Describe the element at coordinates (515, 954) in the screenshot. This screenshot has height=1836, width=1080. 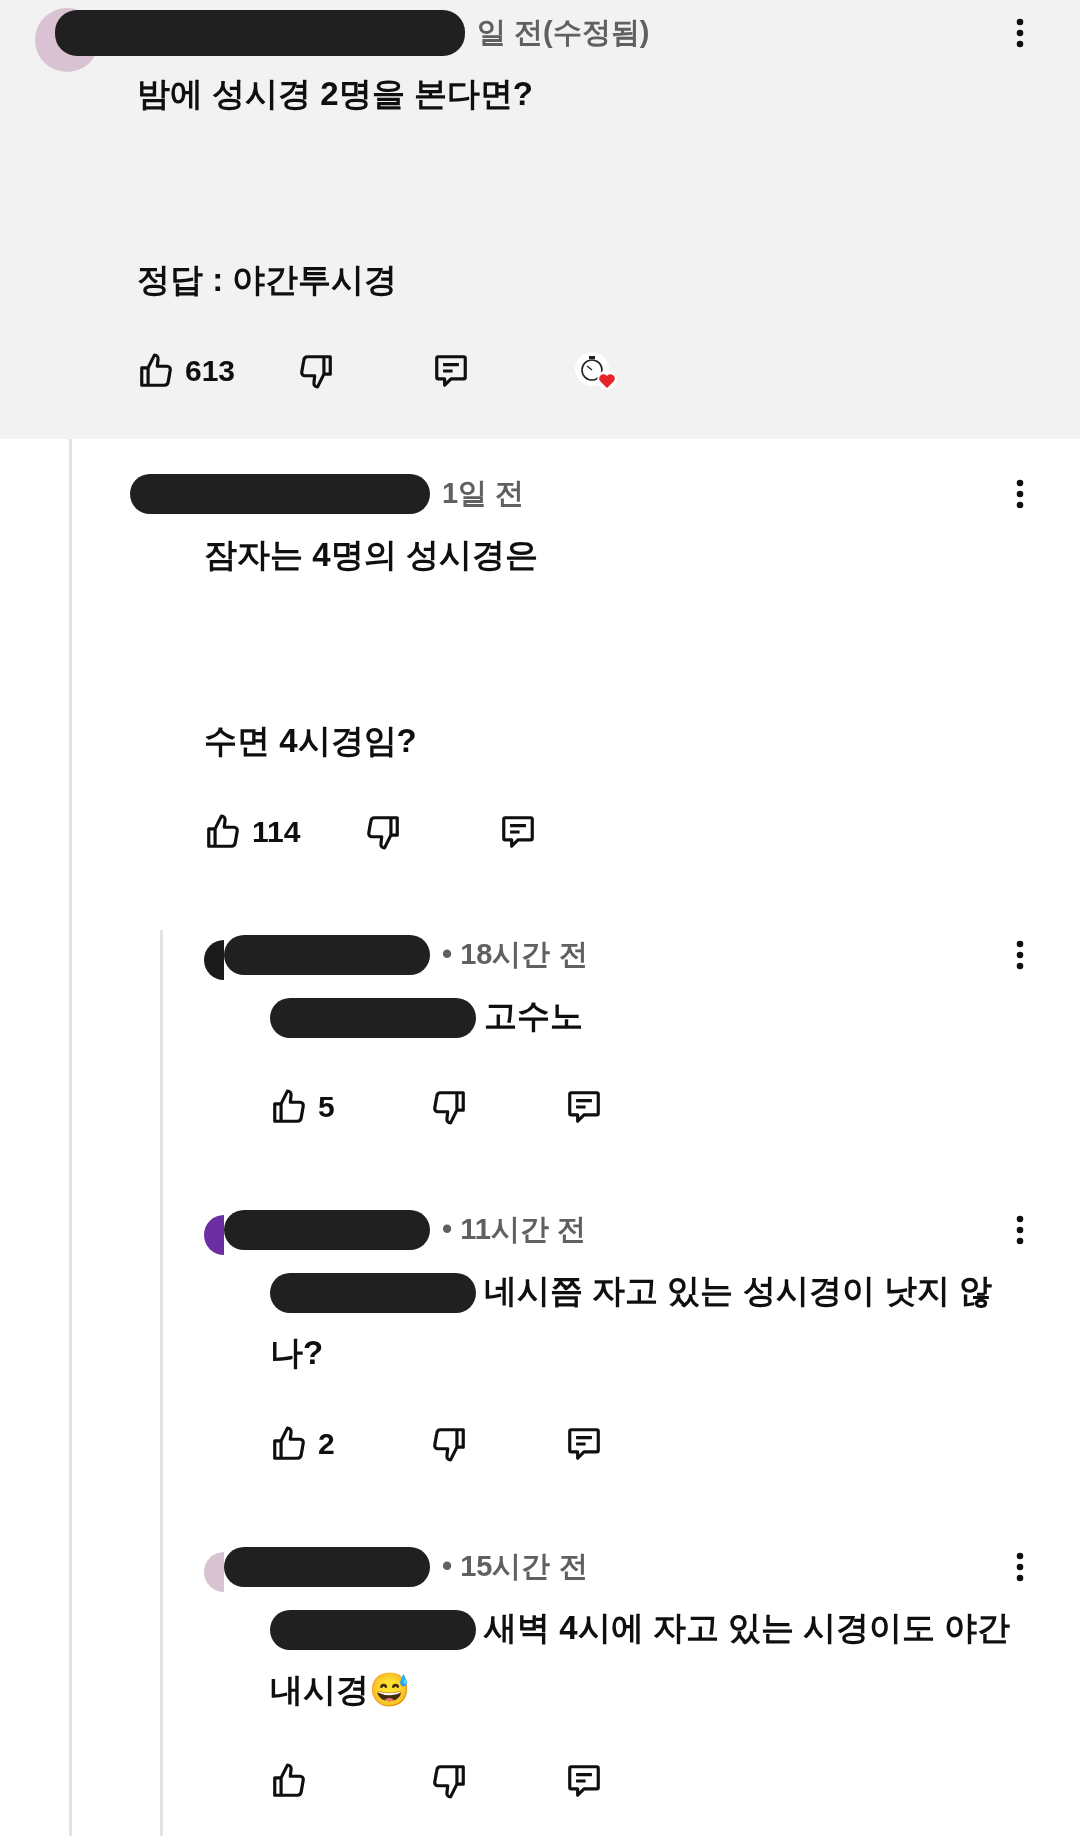
I see `comment-time: • 18시간 전` at that location.